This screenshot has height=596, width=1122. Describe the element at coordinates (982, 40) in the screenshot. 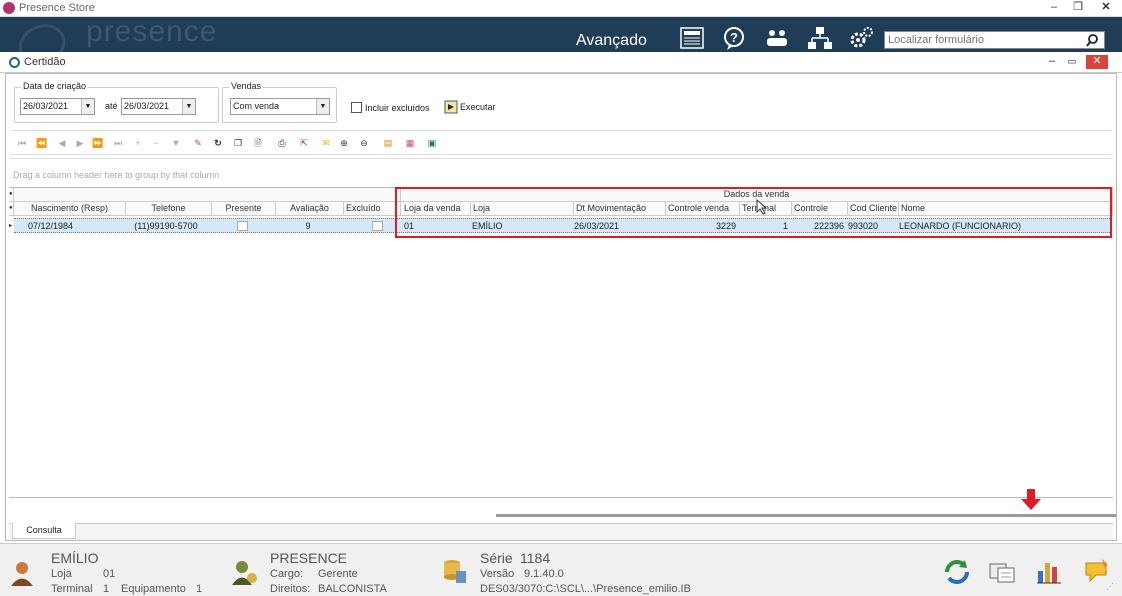

I see `form-search-input` at that location.